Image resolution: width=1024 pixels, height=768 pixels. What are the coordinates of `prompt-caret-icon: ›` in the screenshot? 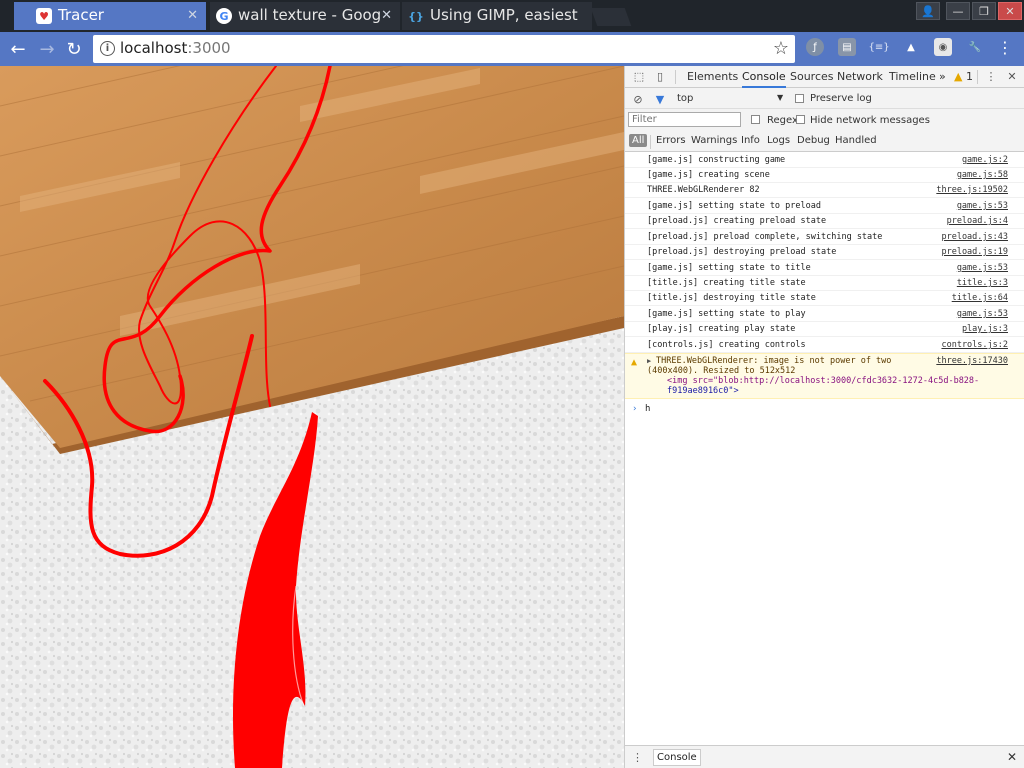 It's located at (635, 409).